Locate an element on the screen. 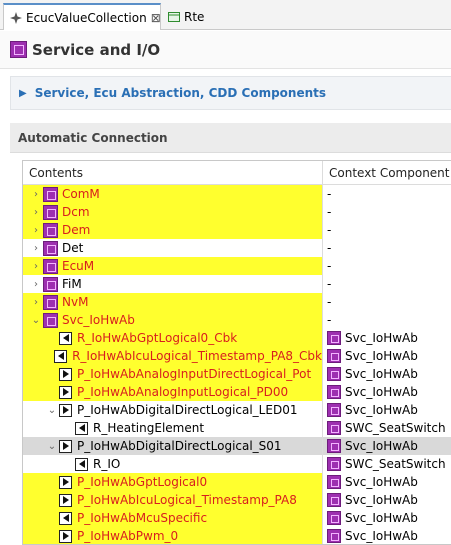  contents-cell: › Det is located at coordinates (173, 248).